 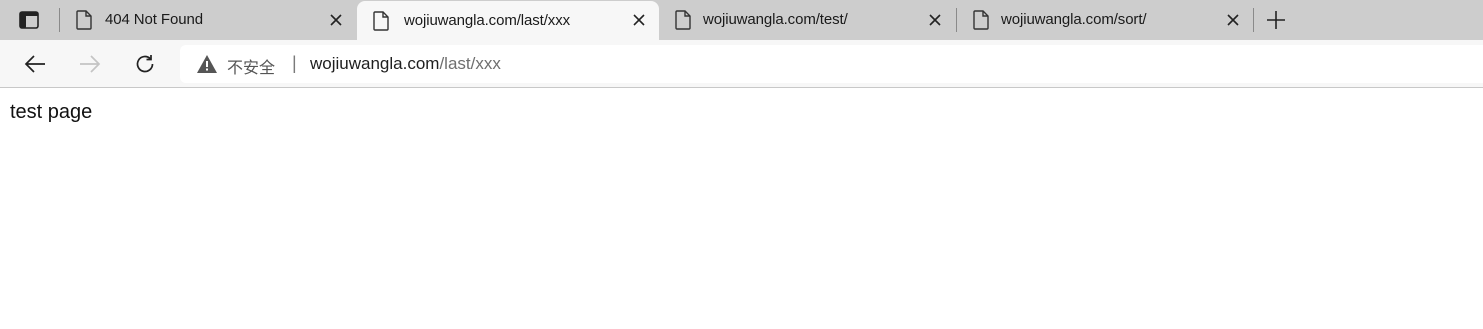 I want to click on tab-last-xxx: wojiuwangla.com/last/xxx, so click(x=508, y=20).